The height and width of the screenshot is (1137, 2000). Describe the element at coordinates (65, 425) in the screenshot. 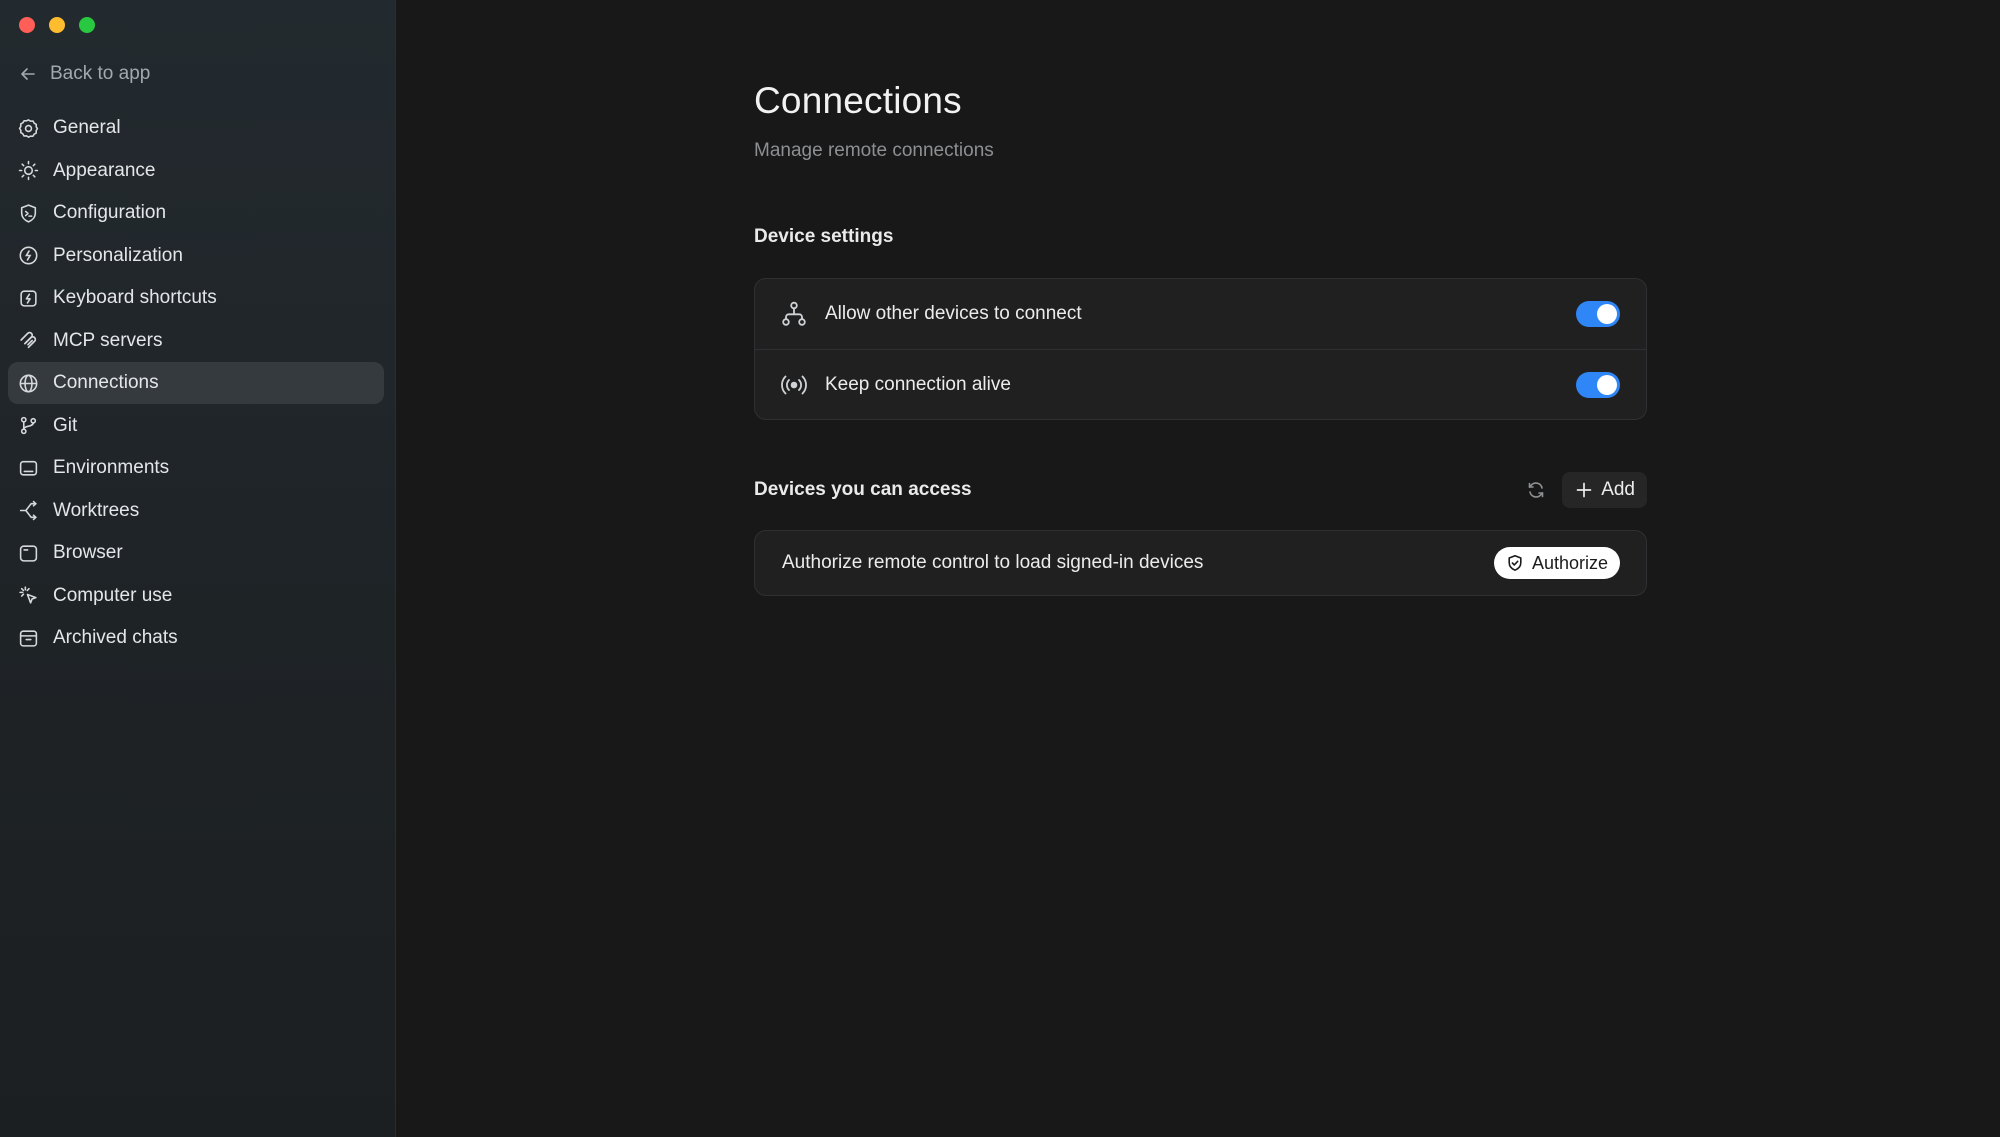

I see `sidebar-item-label: Git` at that location.